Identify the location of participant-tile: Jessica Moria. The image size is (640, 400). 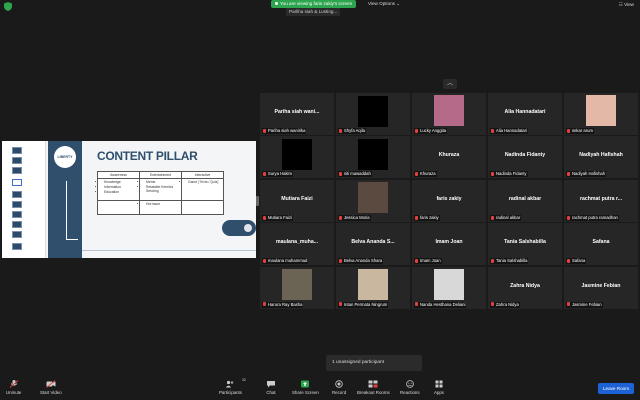
(373, 200).